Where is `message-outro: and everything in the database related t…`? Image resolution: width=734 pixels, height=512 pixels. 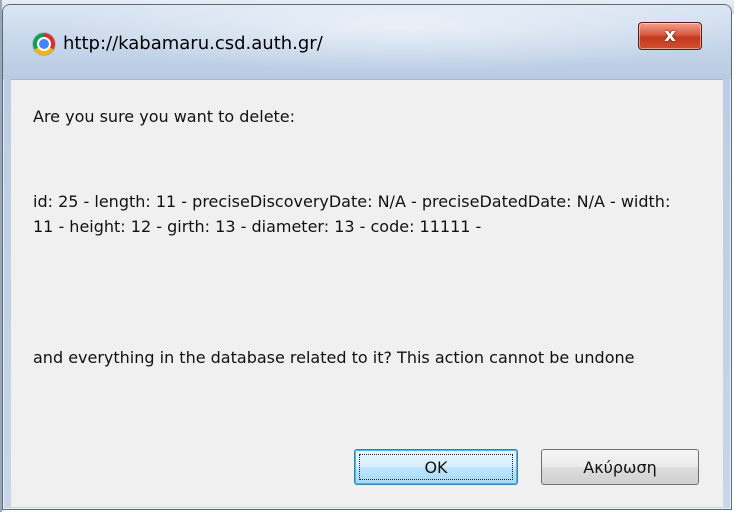
message-outro: and everything in the database related t… is located at coordinates (334, 357).